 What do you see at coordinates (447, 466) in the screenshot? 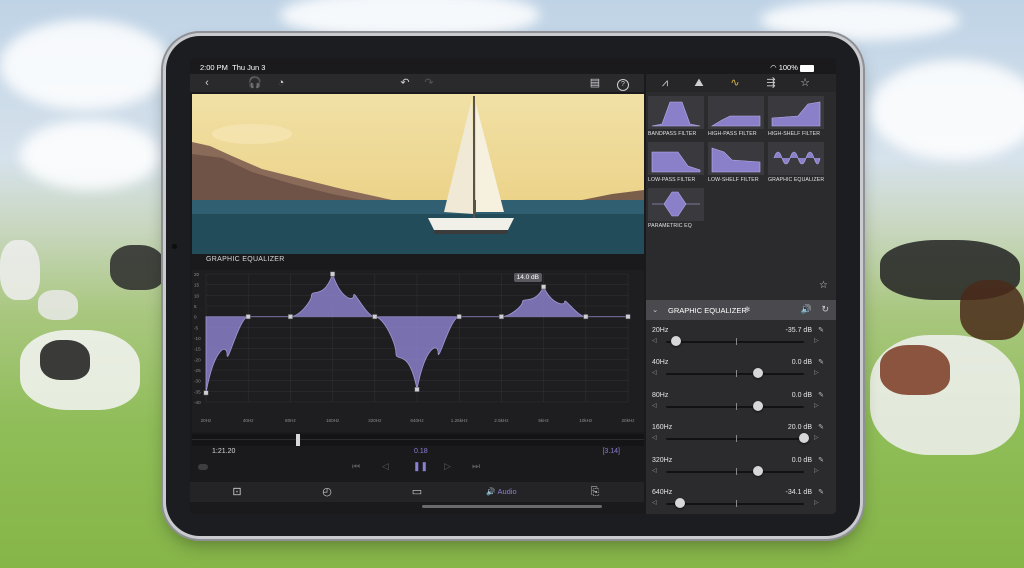
I see `step-forward-icon: ▷` at bounding box center [447, 466].